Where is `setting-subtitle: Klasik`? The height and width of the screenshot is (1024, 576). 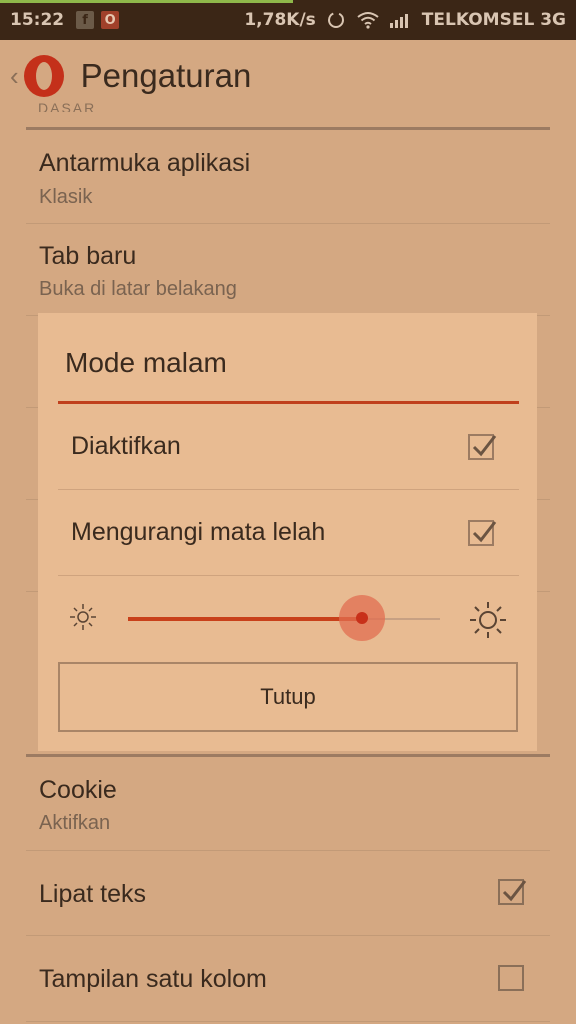 setting-subtitle: Klasik is located at coordinates (66, 197).